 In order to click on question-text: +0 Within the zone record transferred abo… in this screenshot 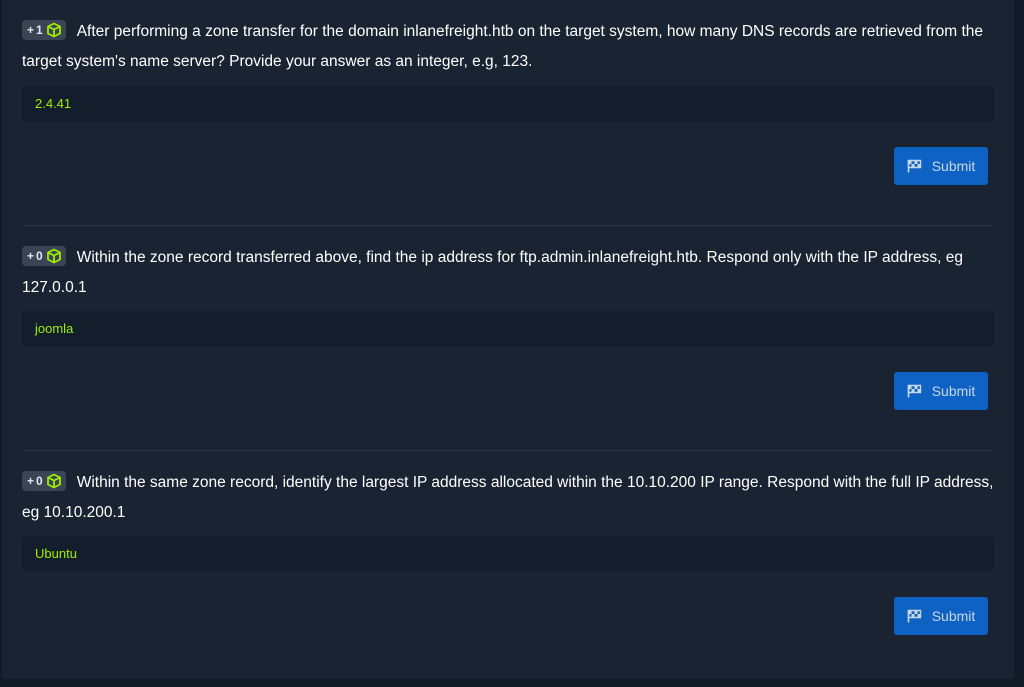, I will do `click(508, 273)`.